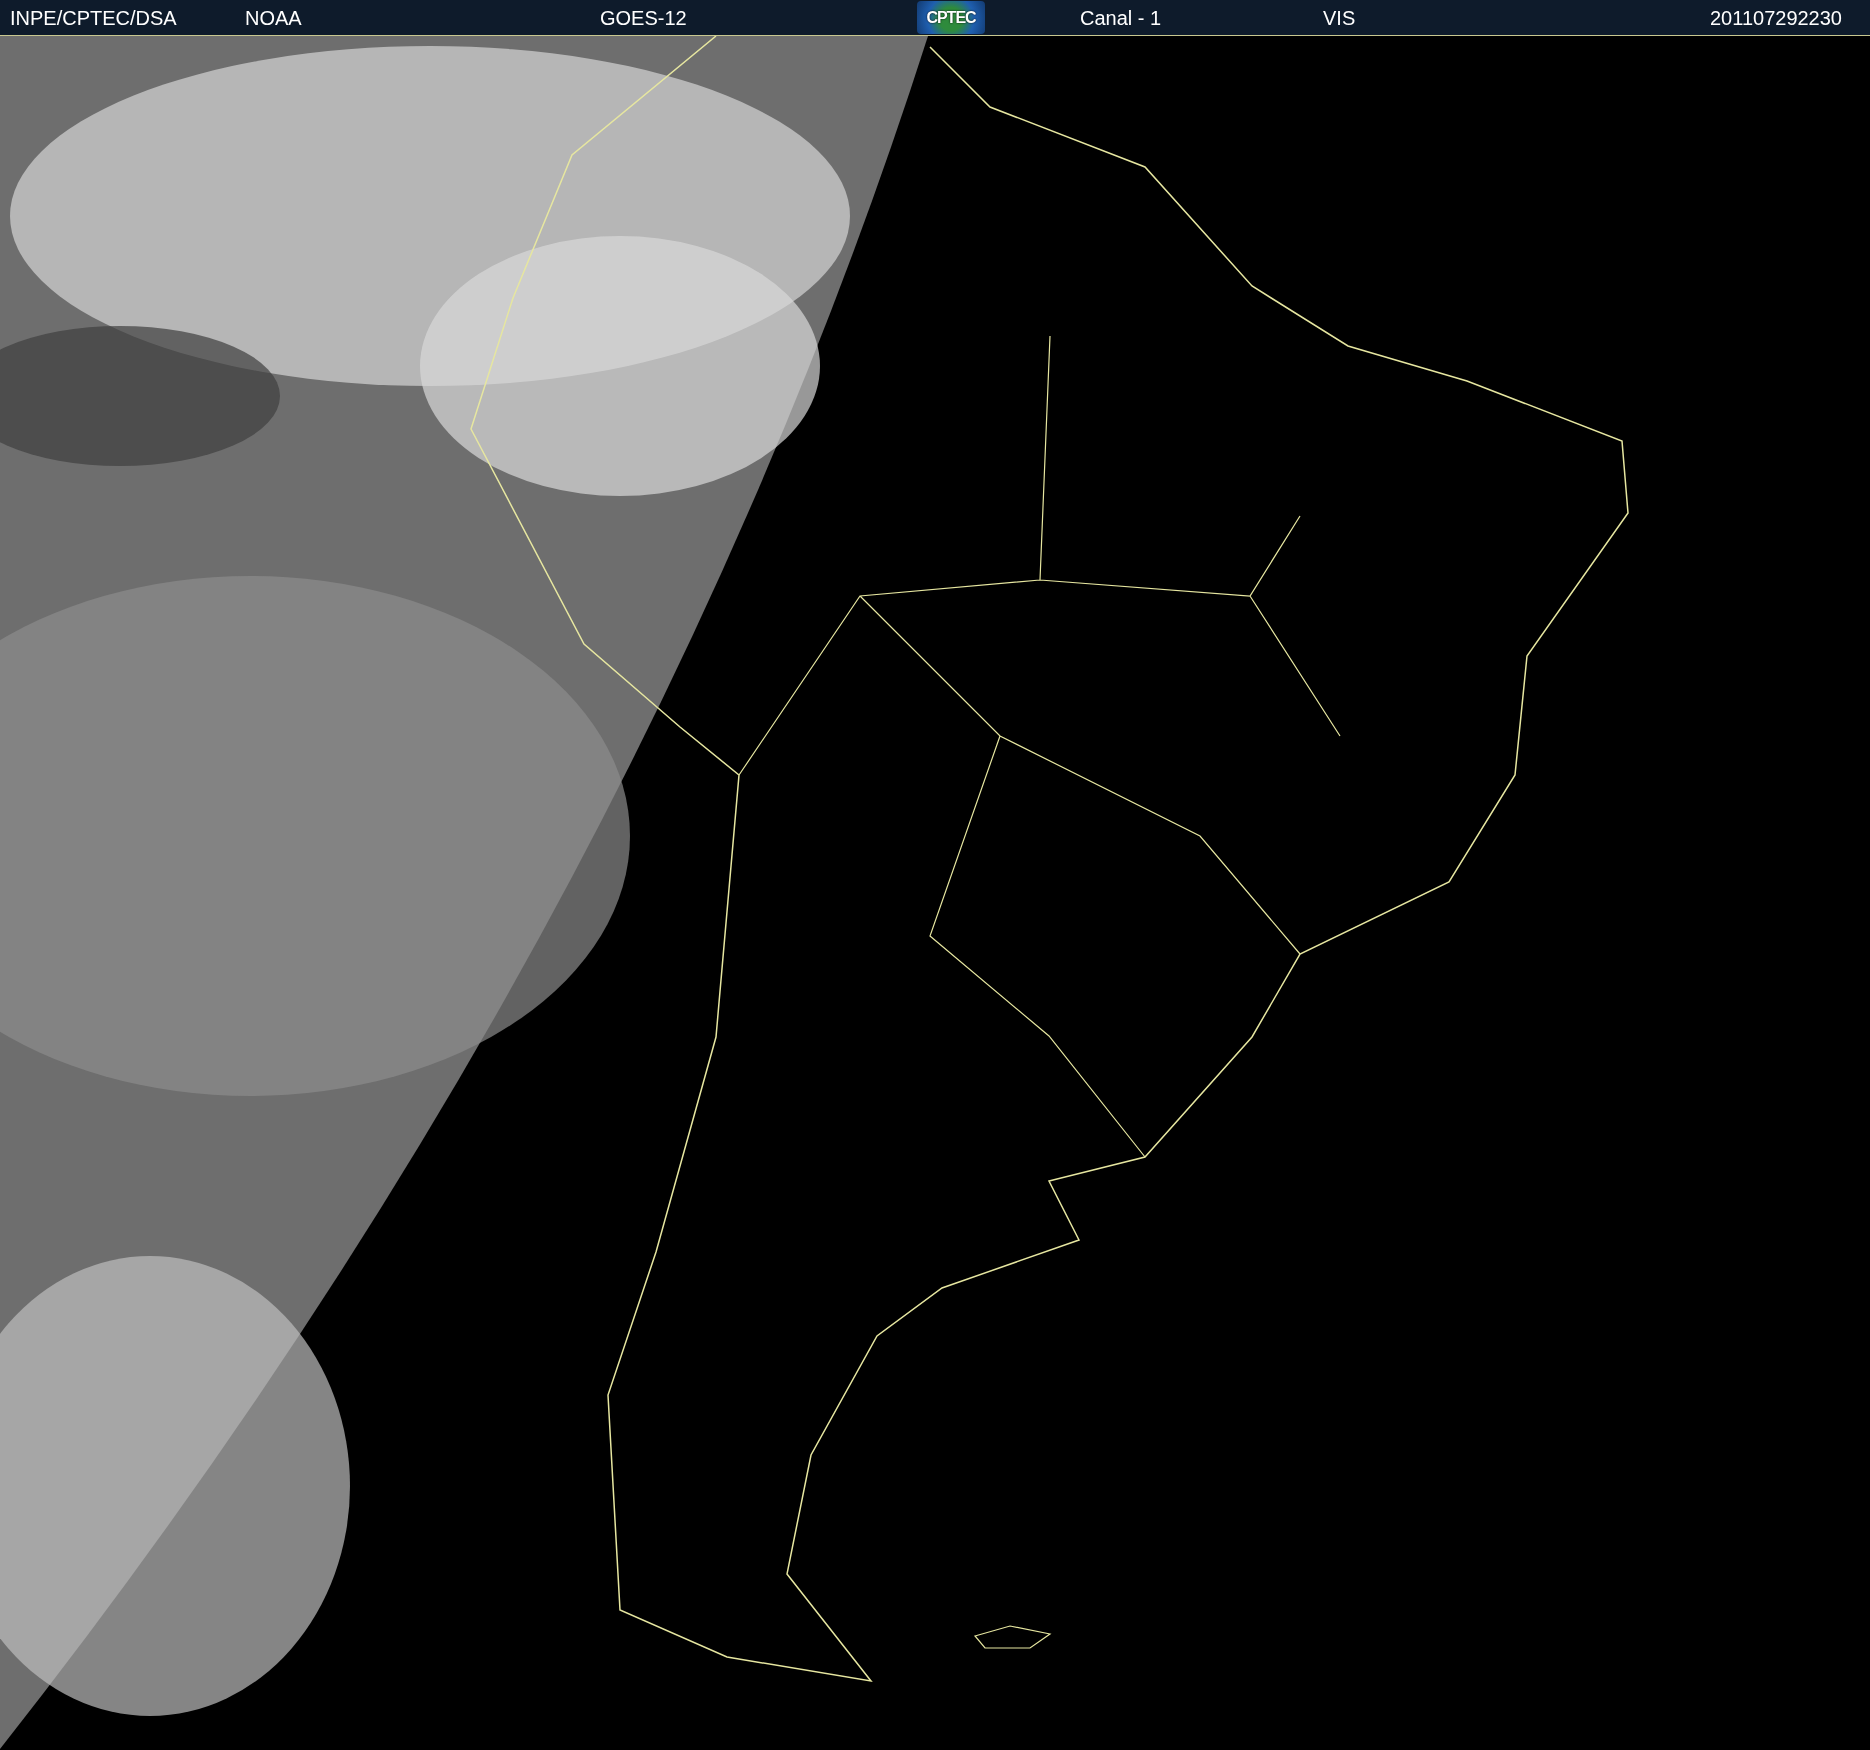  What do you see at coordinates (274, 17) in the screenshot?
I see `agency-label: NOAA` at bounding box center [274, 17].